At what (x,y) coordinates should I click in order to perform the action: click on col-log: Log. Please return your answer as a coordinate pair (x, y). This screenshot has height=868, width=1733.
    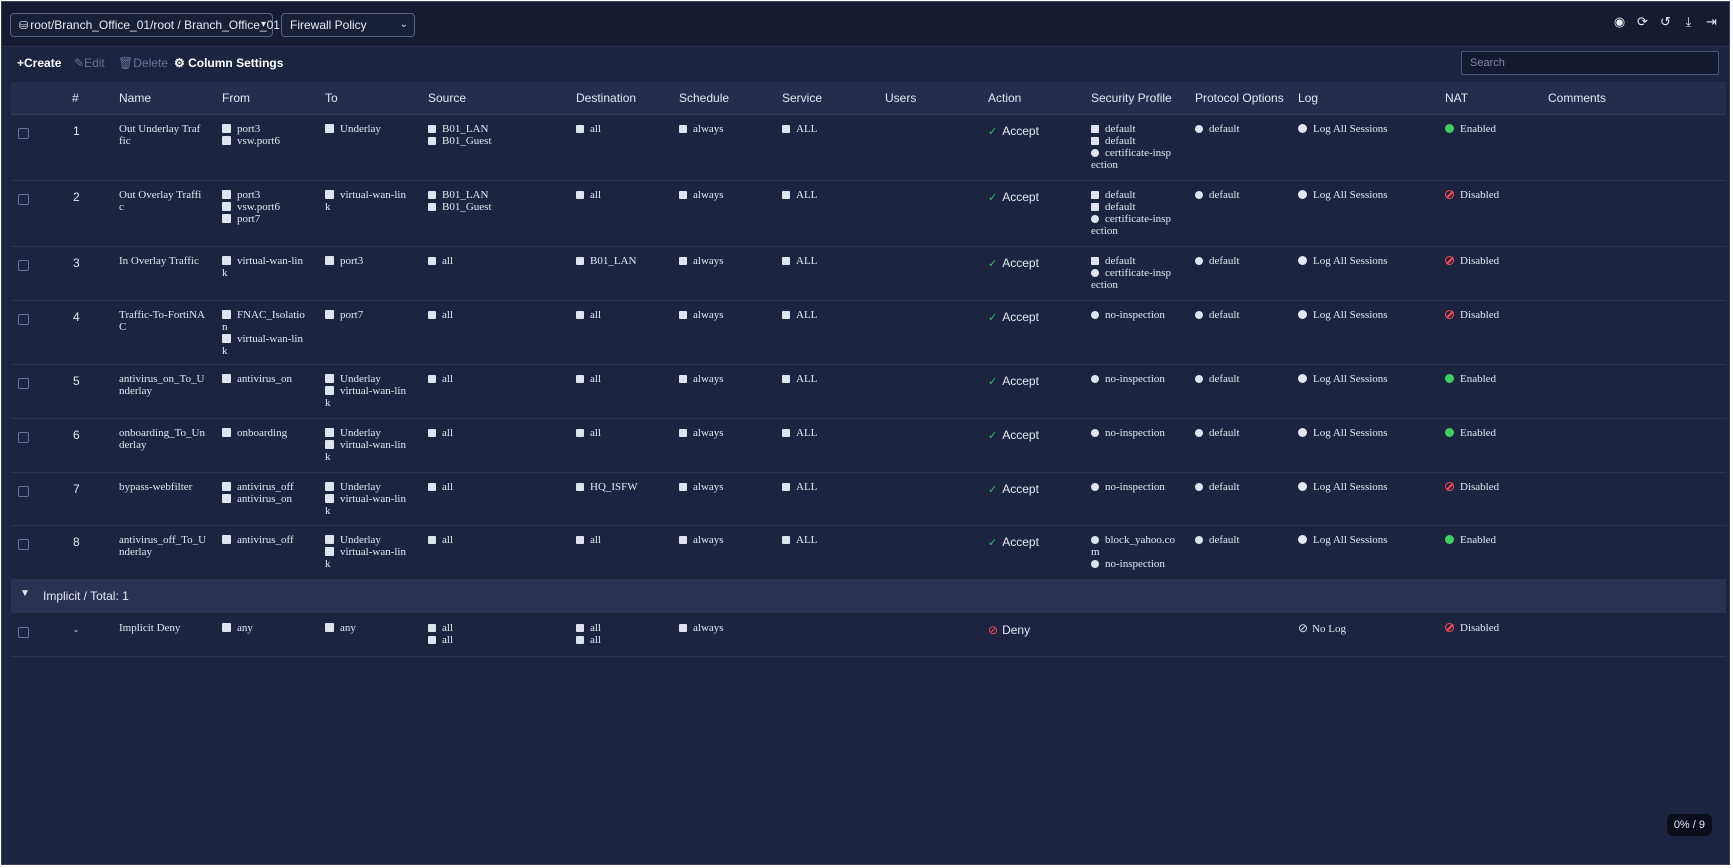
    Looking at the image, I should click on (1308, 98).